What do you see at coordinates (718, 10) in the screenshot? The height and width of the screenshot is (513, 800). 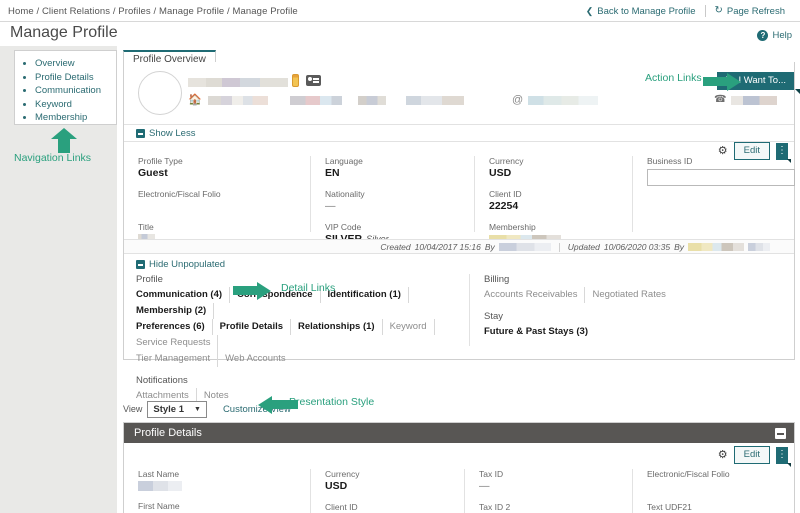 I see `refresh-icon: ↻` at bounding box center [718, 10].